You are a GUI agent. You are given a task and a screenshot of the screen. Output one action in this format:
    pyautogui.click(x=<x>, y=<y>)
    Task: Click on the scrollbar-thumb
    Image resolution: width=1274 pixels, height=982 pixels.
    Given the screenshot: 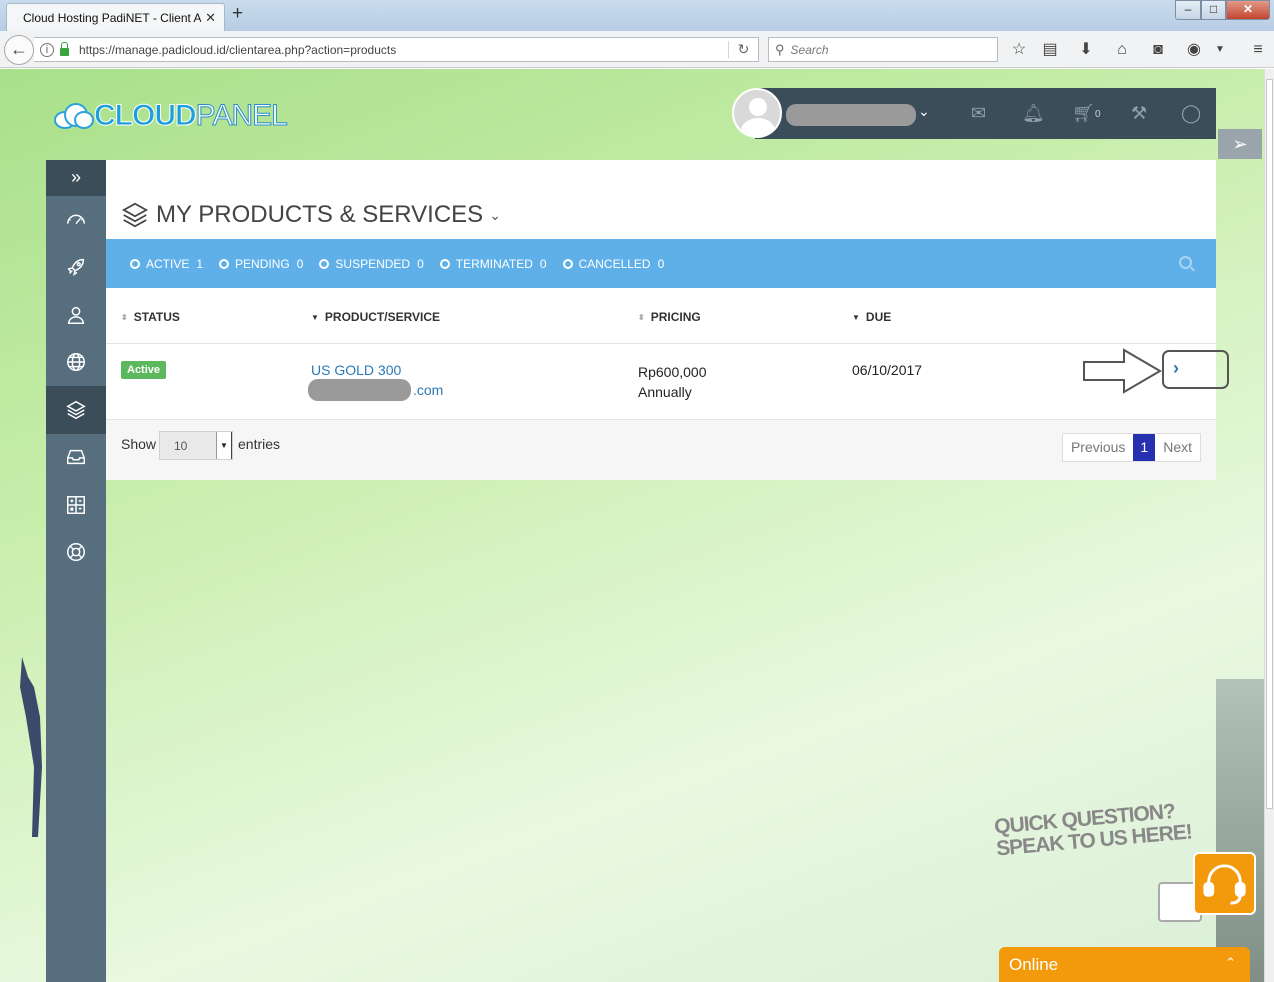 What is the action you would take?
    pyautogui.click(x=1269, y=444)
    